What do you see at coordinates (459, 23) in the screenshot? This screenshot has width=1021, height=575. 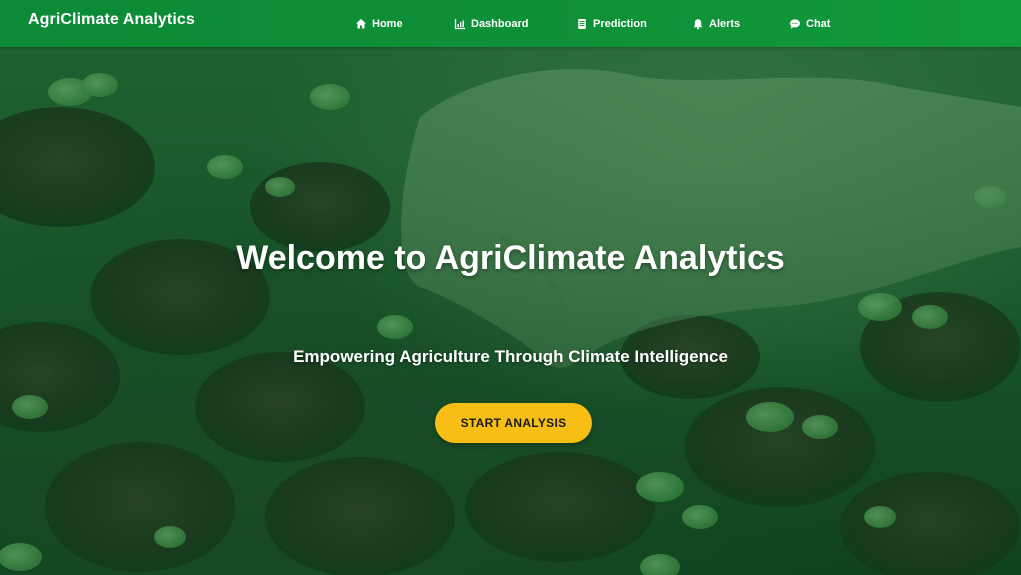 I see `chart-icon` at bounding box center [459, 23].